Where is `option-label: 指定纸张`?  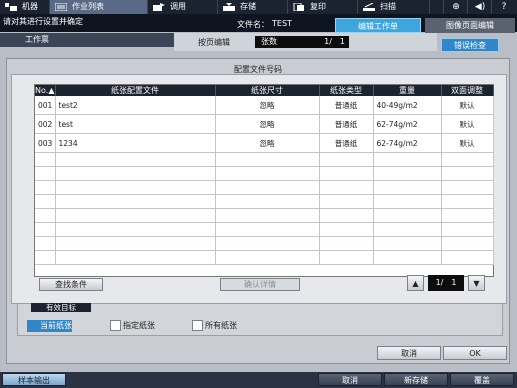 option-label: 指定纸张 is located at coordinates (139, 325).